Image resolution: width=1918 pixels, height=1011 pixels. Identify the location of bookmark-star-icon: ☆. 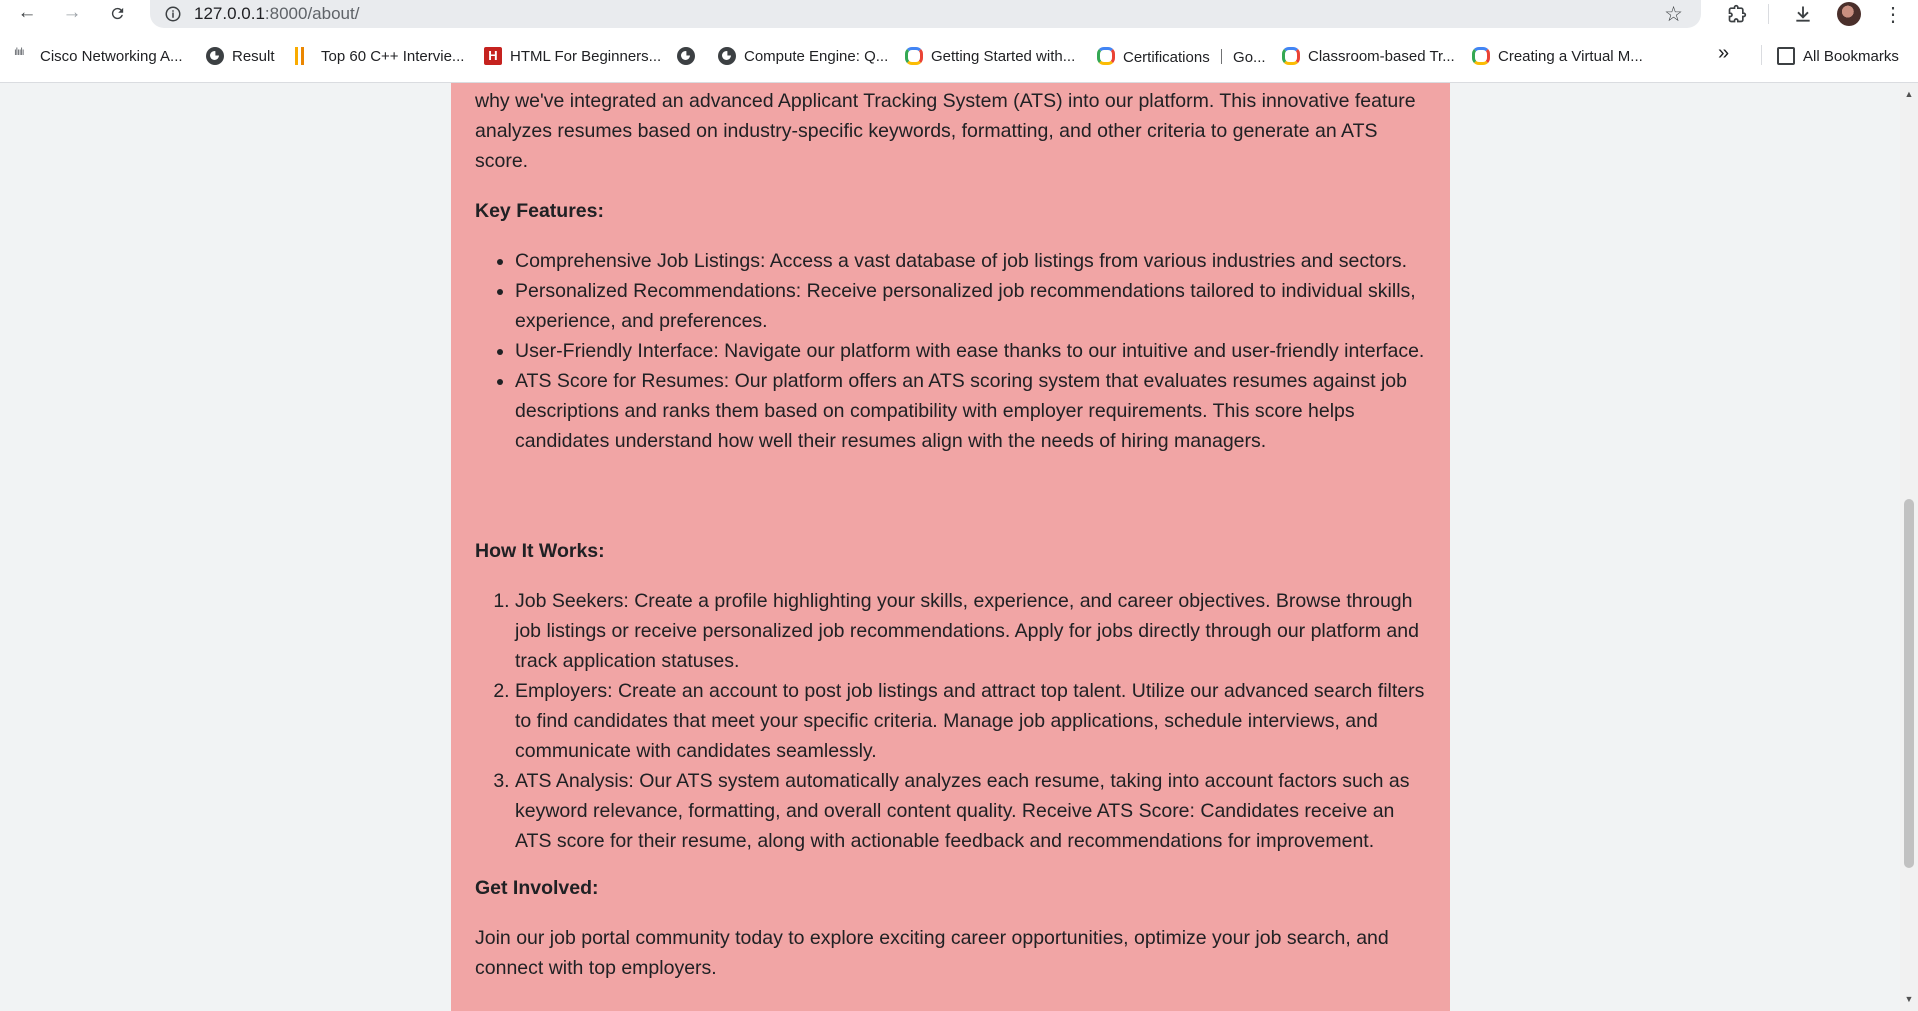
(1673, 14).